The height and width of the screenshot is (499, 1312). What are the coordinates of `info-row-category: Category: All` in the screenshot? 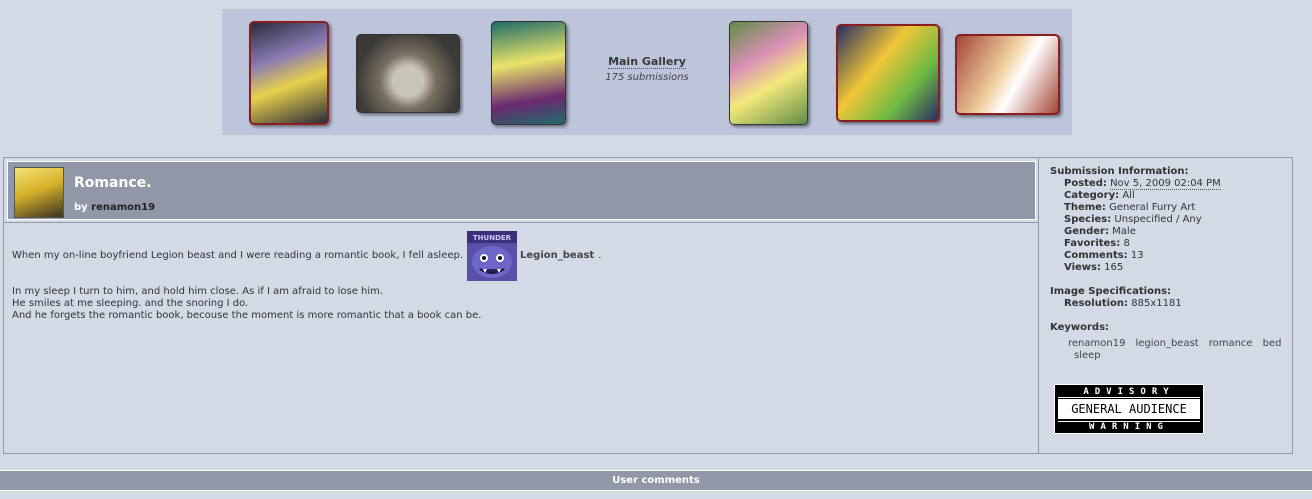 It's located at (1170, 196).